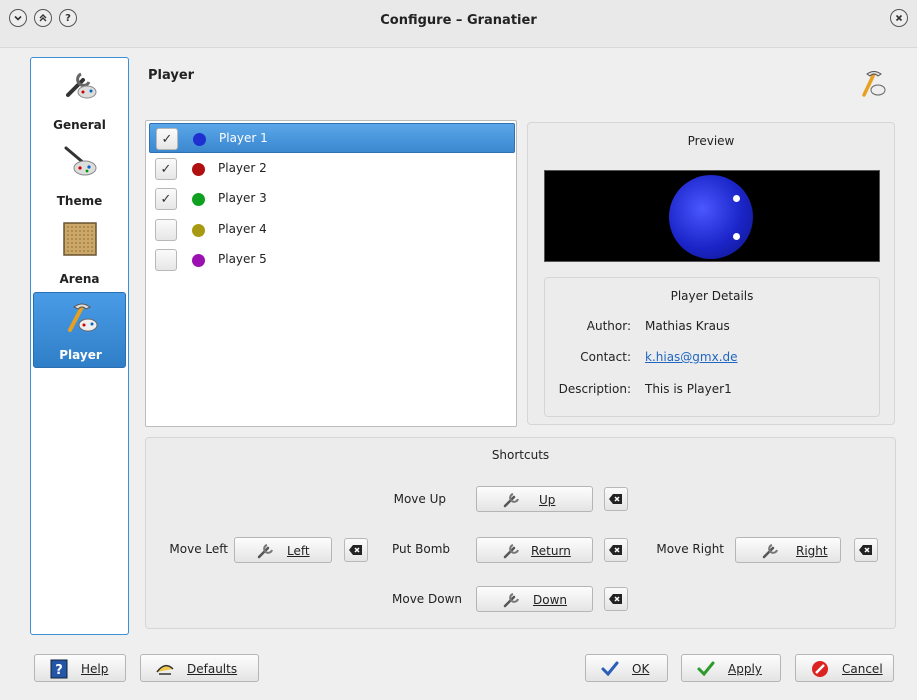 The width and height of the screenshot is (917, 700). What do you see at coordinates (243, 138) in the screenshot?
I see `player-name: Player 1` at bounding box center [243, 138].